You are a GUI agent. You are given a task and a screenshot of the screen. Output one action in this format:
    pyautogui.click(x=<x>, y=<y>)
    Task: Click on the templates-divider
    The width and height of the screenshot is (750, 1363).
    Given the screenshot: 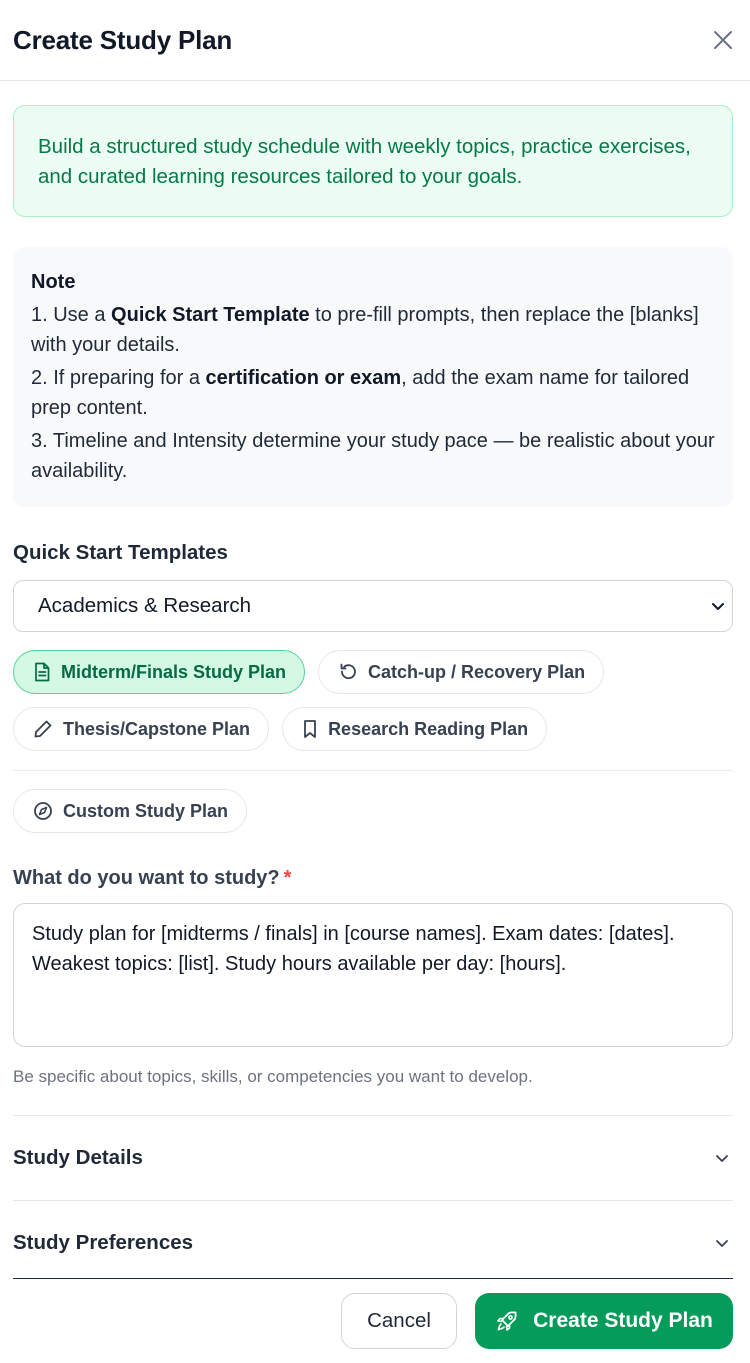 What is the action you would take?
    pyautogui.click(x=373, y=770)
    